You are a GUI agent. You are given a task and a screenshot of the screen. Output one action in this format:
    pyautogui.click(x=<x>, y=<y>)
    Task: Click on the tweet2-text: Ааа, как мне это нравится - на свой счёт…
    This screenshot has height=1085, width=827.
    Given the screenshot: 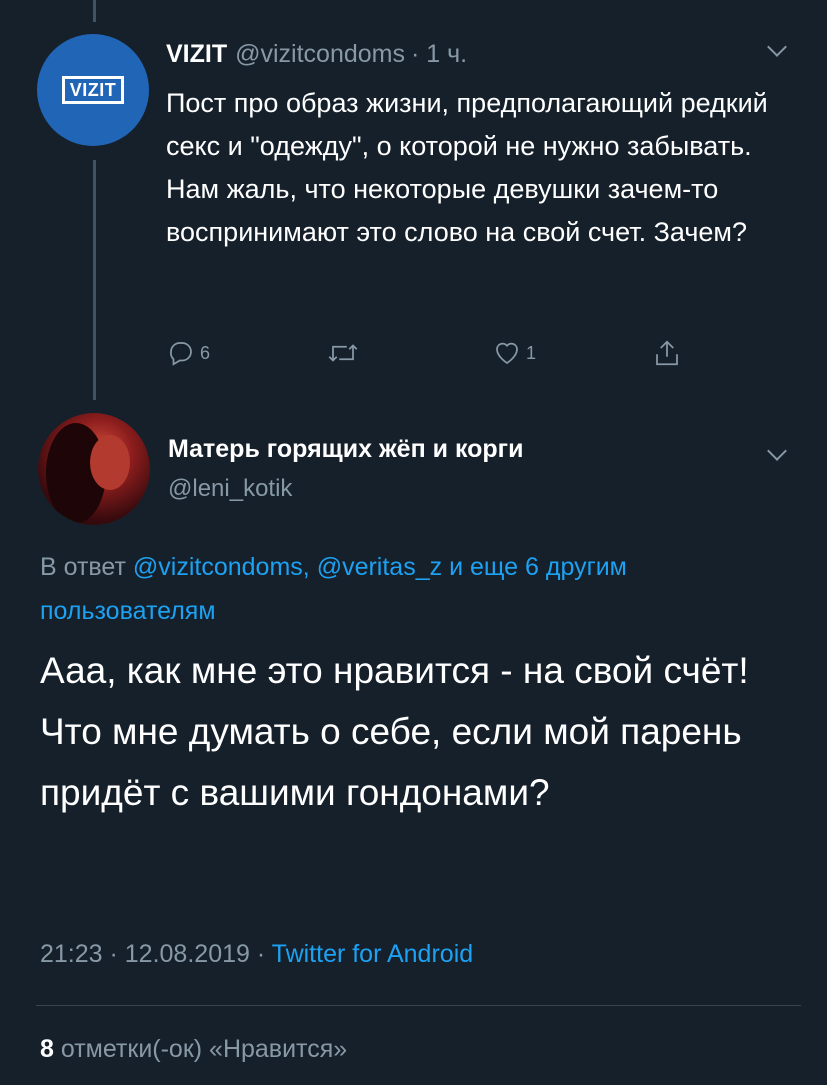 What is the action you would take?
    pyautogui.click(x=394, y=731)
    